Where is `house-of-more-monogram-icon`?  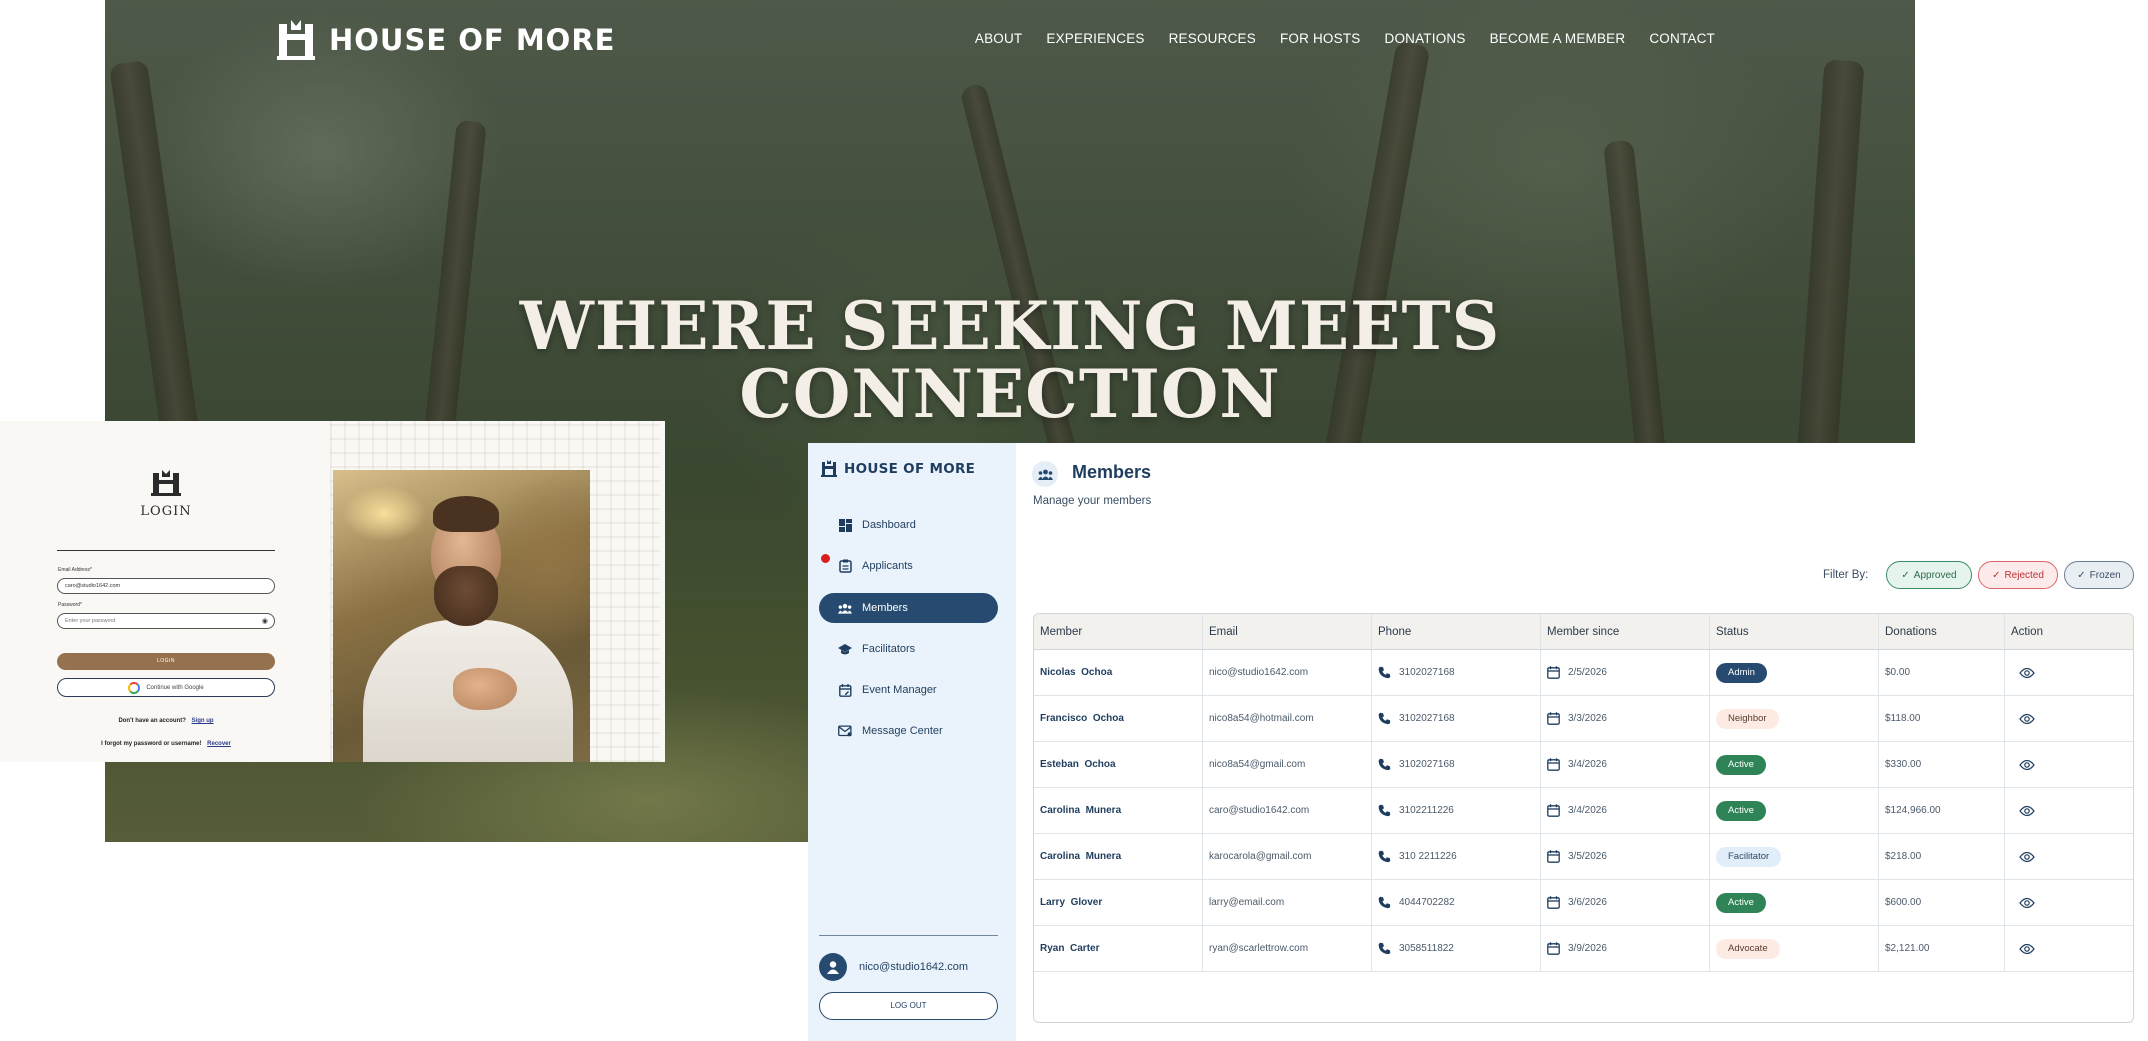
house-of-more-monogram-icon is located at coordinates (829, 468).